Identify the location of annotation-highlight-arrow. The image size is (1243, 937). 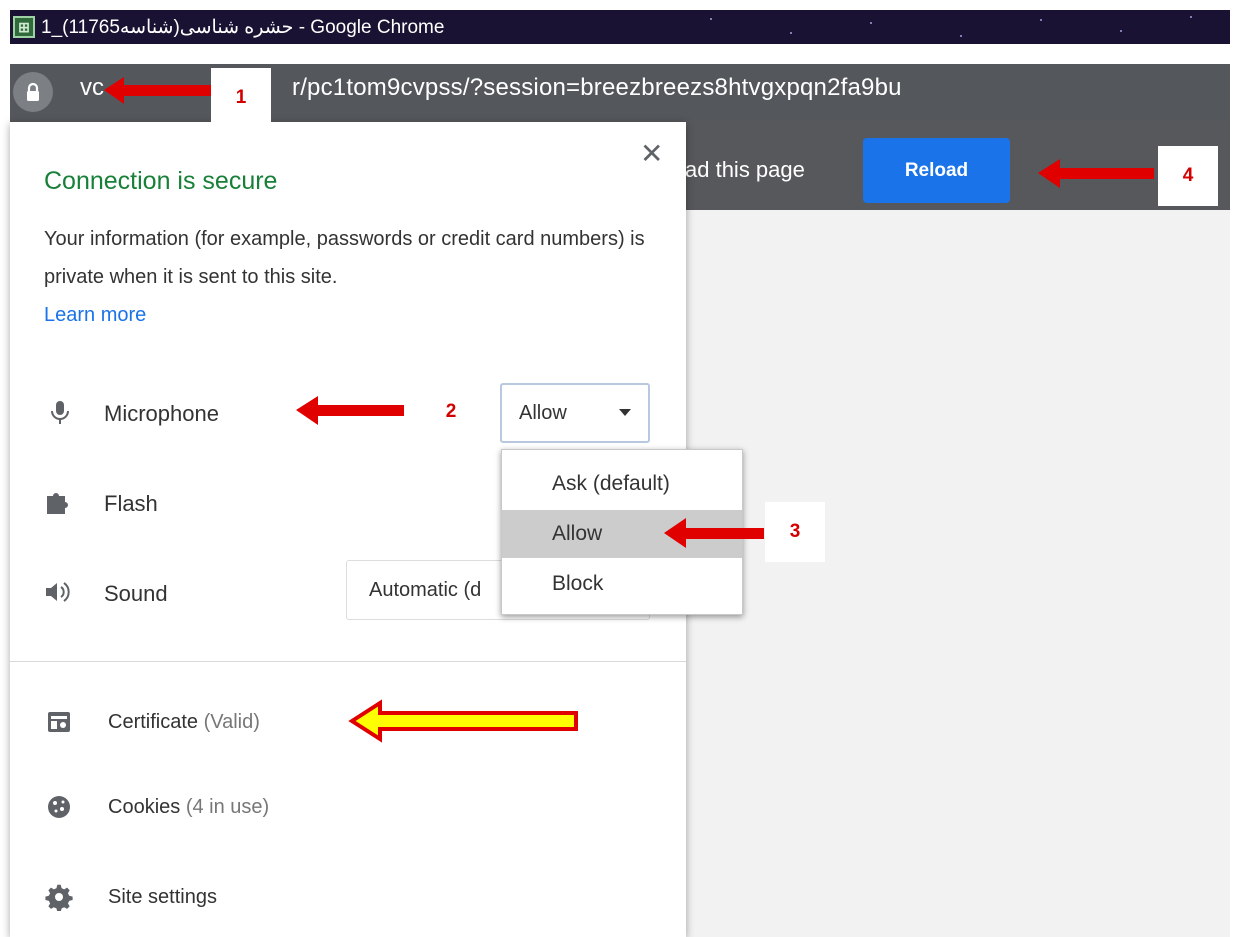
(463, 721).